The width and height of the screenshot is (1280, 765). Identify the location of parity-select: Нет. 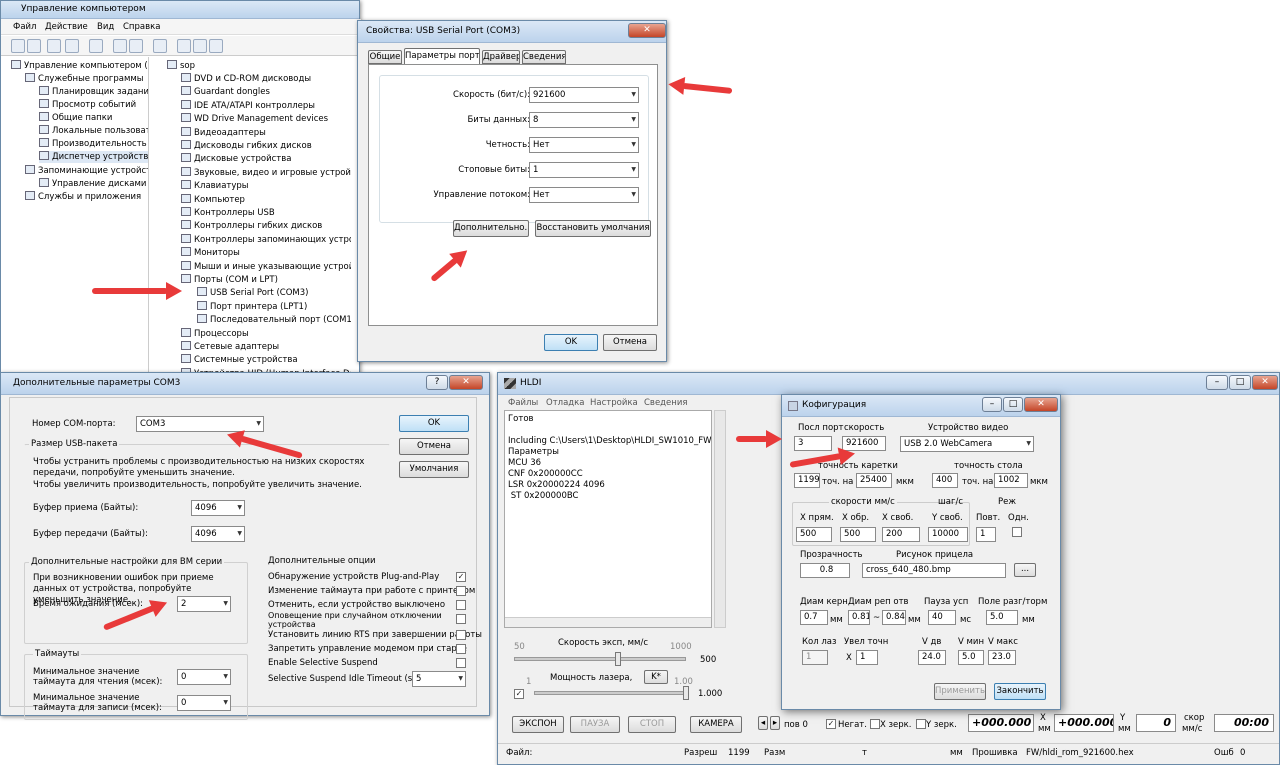
(584, 145).